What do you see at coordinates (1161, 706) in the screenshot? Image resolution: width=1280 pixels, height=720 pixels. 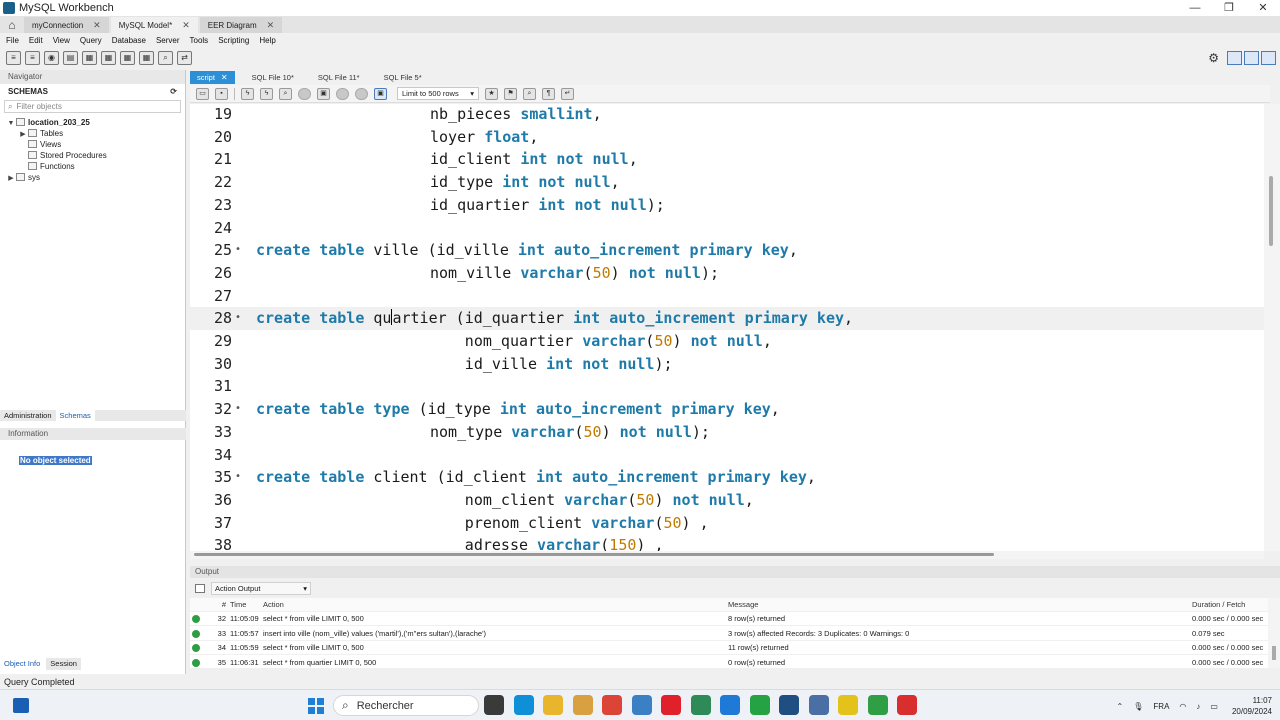 I see `language-indicator: FRA` at bounding box center [1161, 706].